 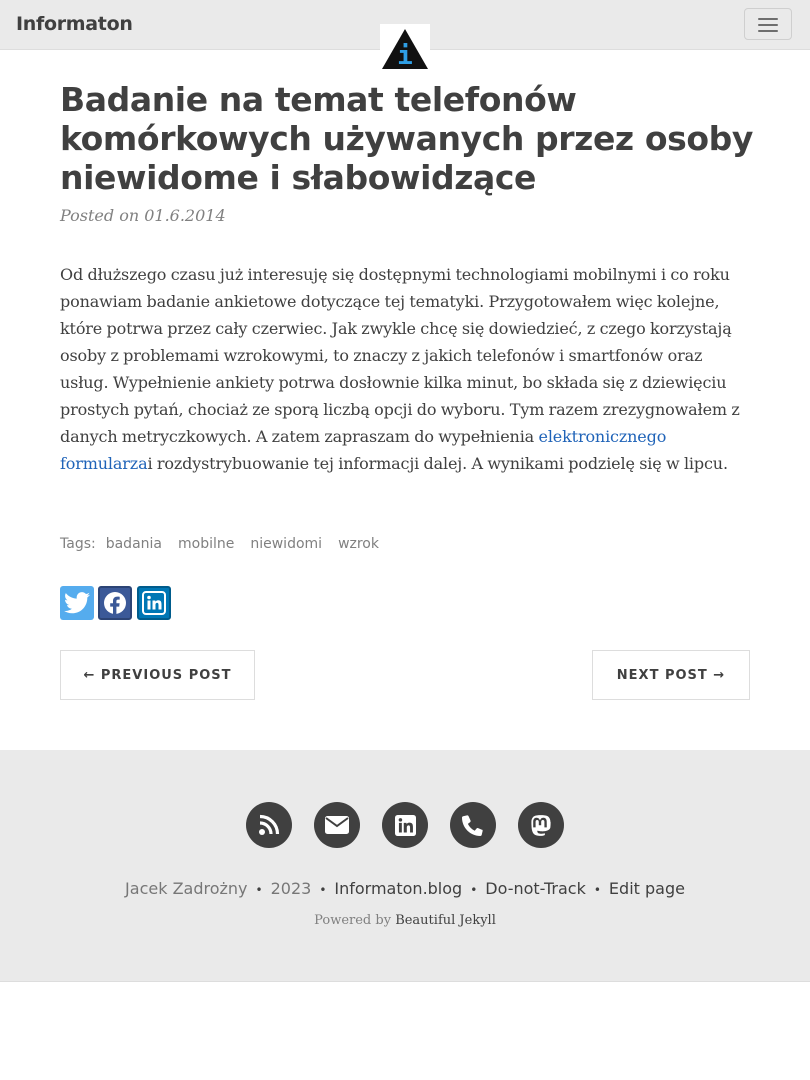 I want to click on site-link: Informaton.blog, so click(x=398, y=888).